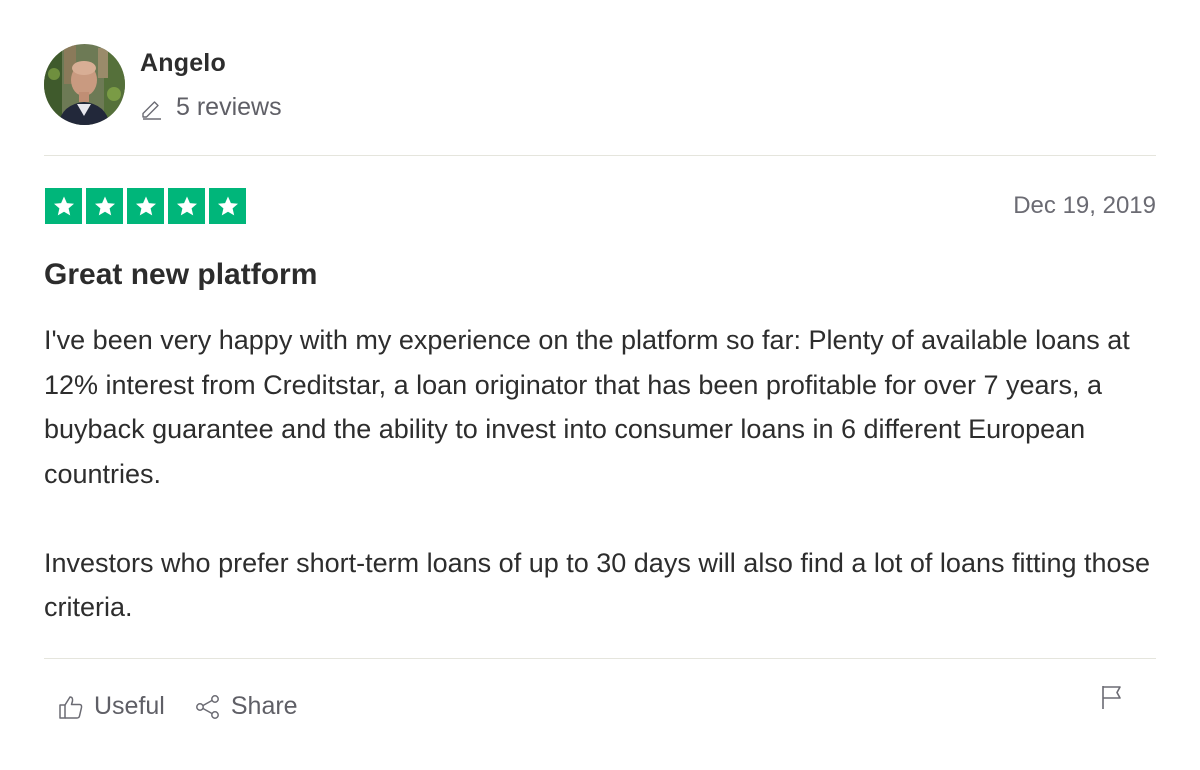 The width and height of the screenshot is (1200, 770). I want to click on review-date: Dec 19, 2019, so click(1084, 205).